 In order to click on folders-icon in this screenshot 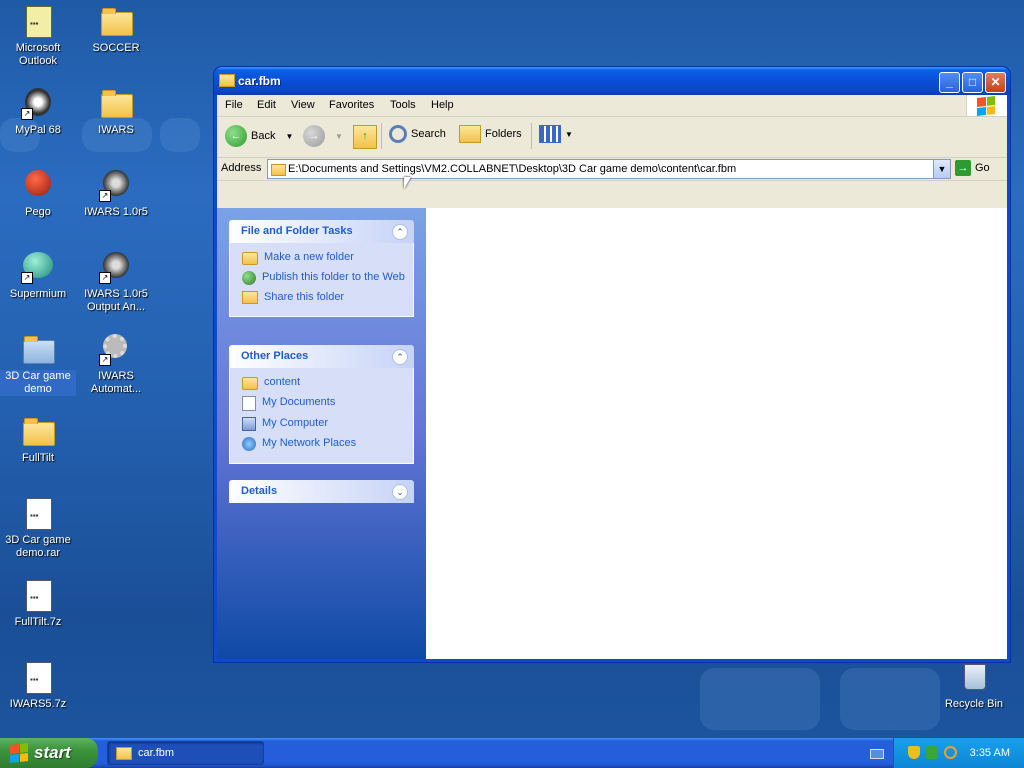, I will do `click(470, 134)`.